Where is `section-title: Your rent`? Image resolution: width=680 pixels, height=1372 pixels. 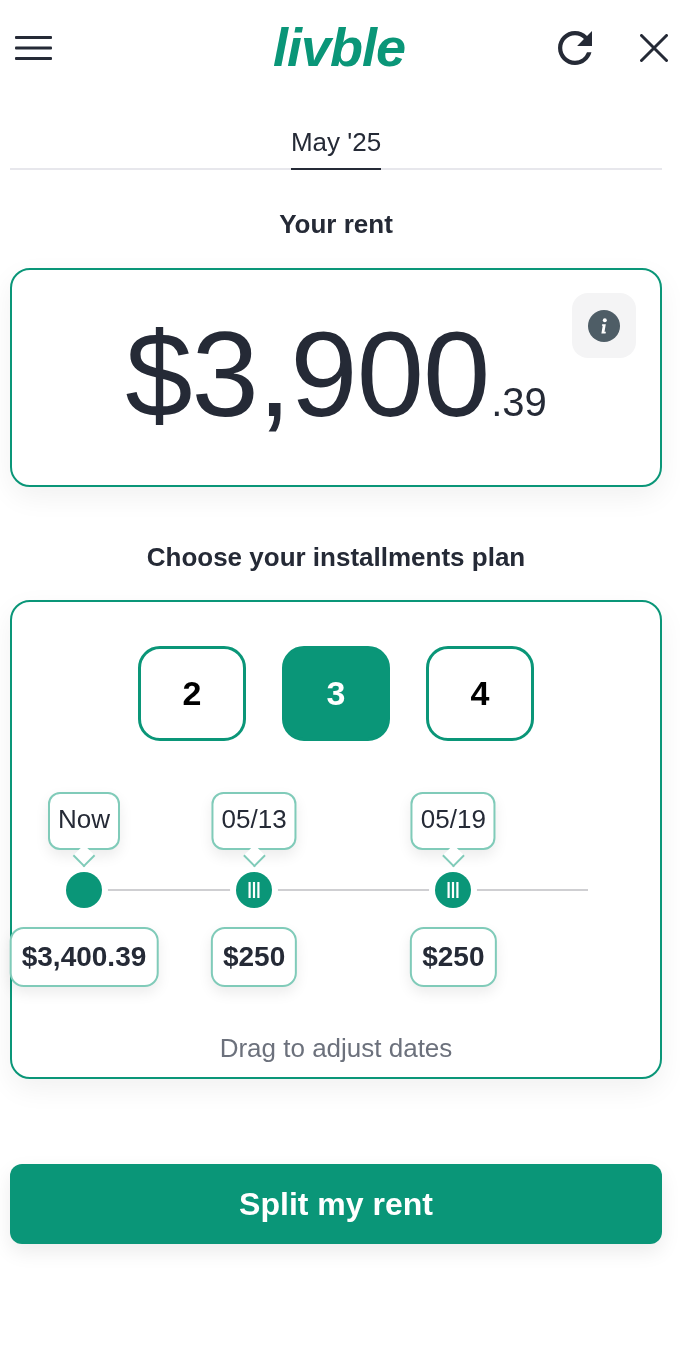 section-title: Your rent is located at coordinates (336, 224).